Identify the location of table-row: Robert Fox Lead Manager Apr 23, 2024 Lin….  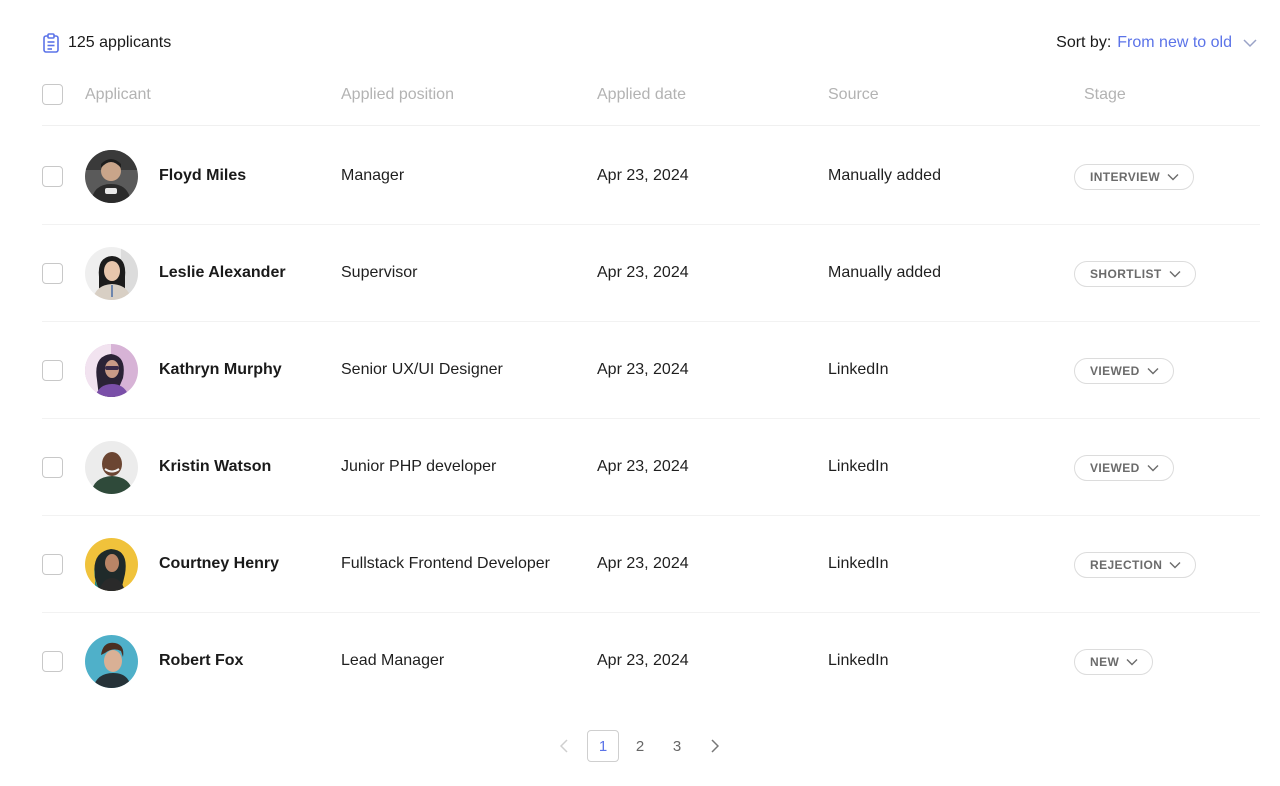
(651, 661).